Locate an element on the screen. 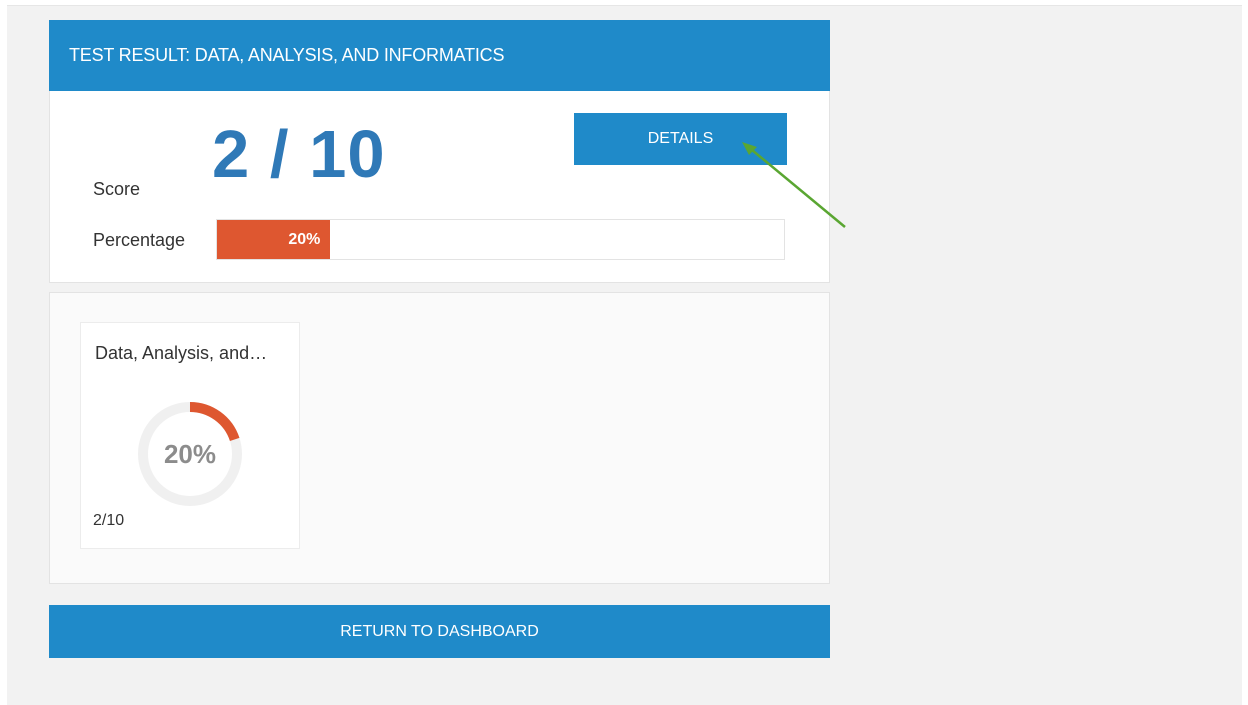 Image resolution: width=1248 pixels, height=705 pixels. category-card: Data, Analysis, and… 20% 2/10 is located at coordinates (190, 435).